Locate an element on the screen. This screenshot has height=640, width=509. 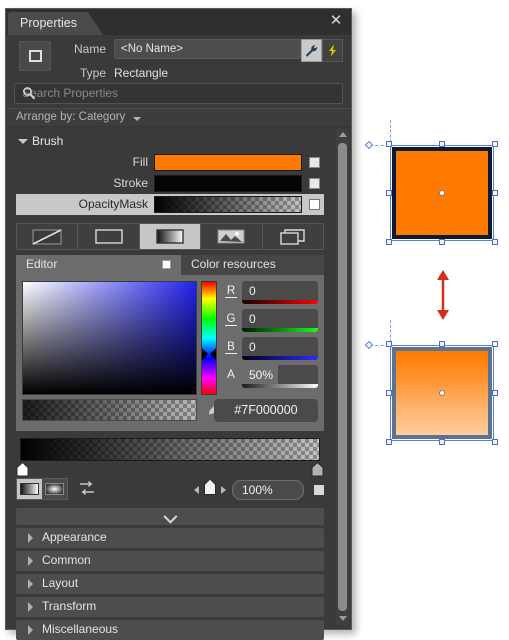
channel-r-label: R is located at coordinates (231, 291).